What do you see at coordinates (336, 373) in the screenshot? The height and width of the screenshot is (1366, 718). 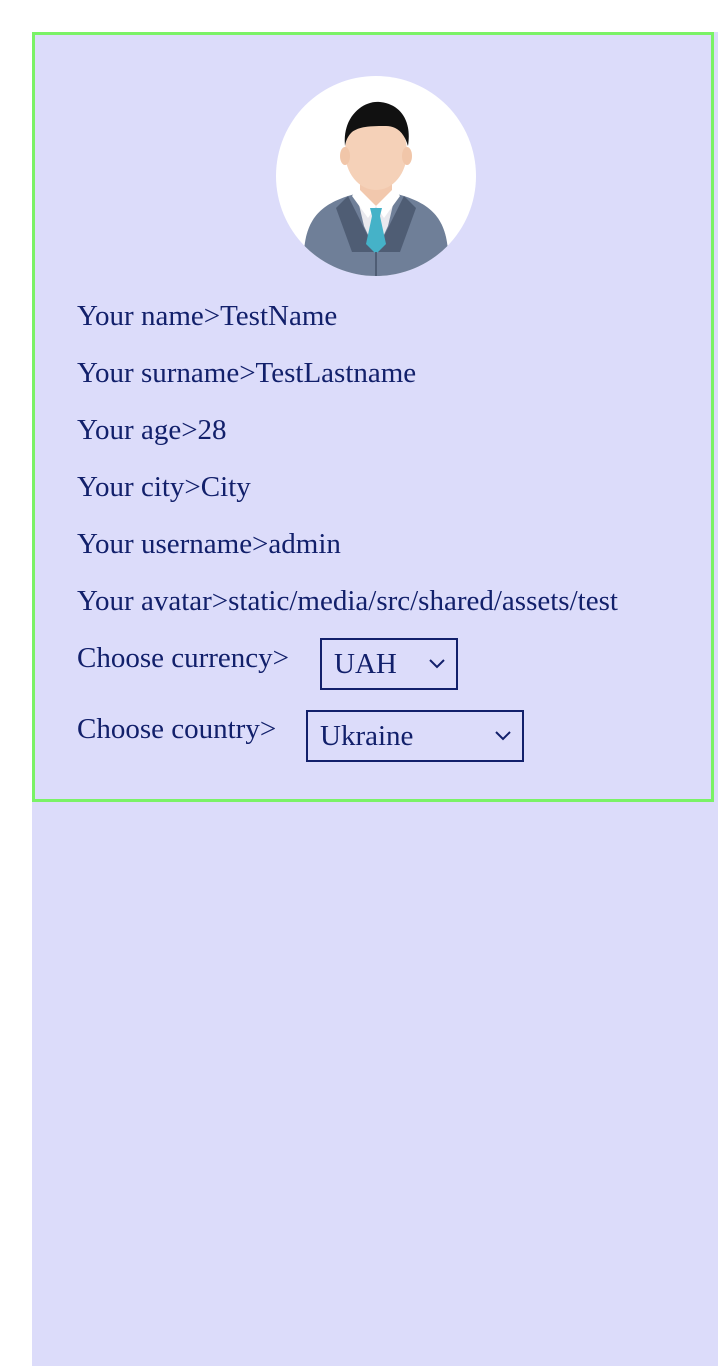 I see `surname-value: TestLastname` at bounding box center [336, 373].